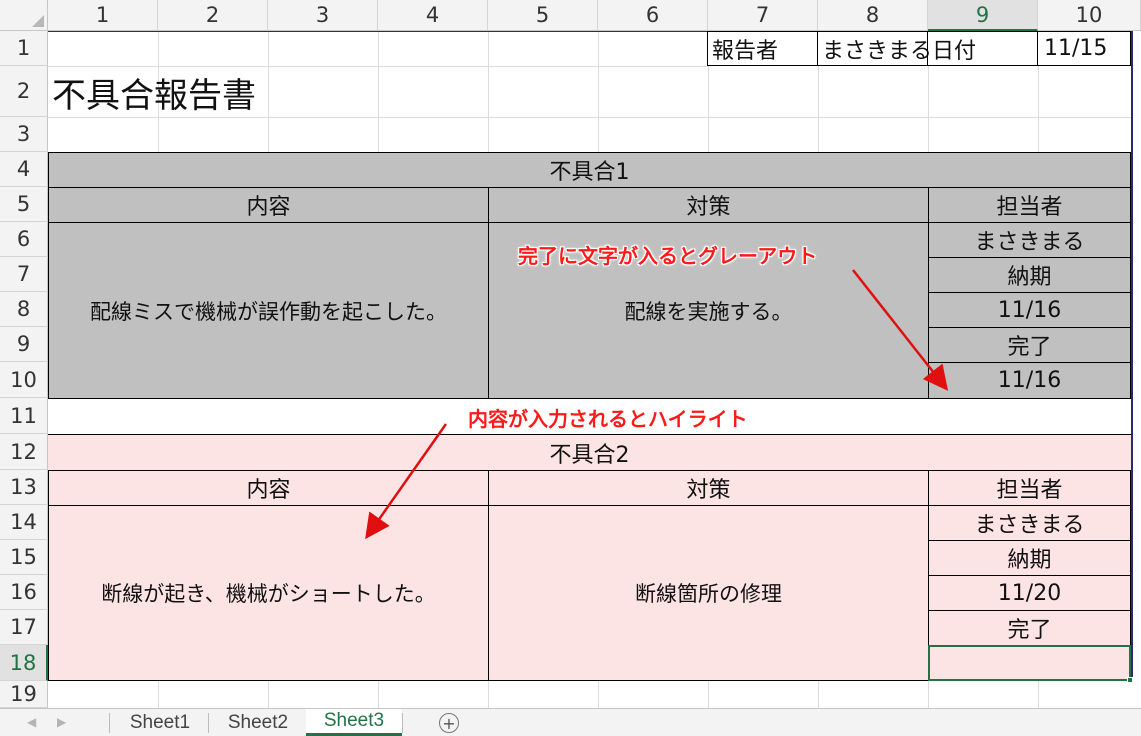  What do you see at coordinates (258, 722) in the screenshot?
I see `sheet-tab-2: Sheet2` at bounding box center [258, 722].